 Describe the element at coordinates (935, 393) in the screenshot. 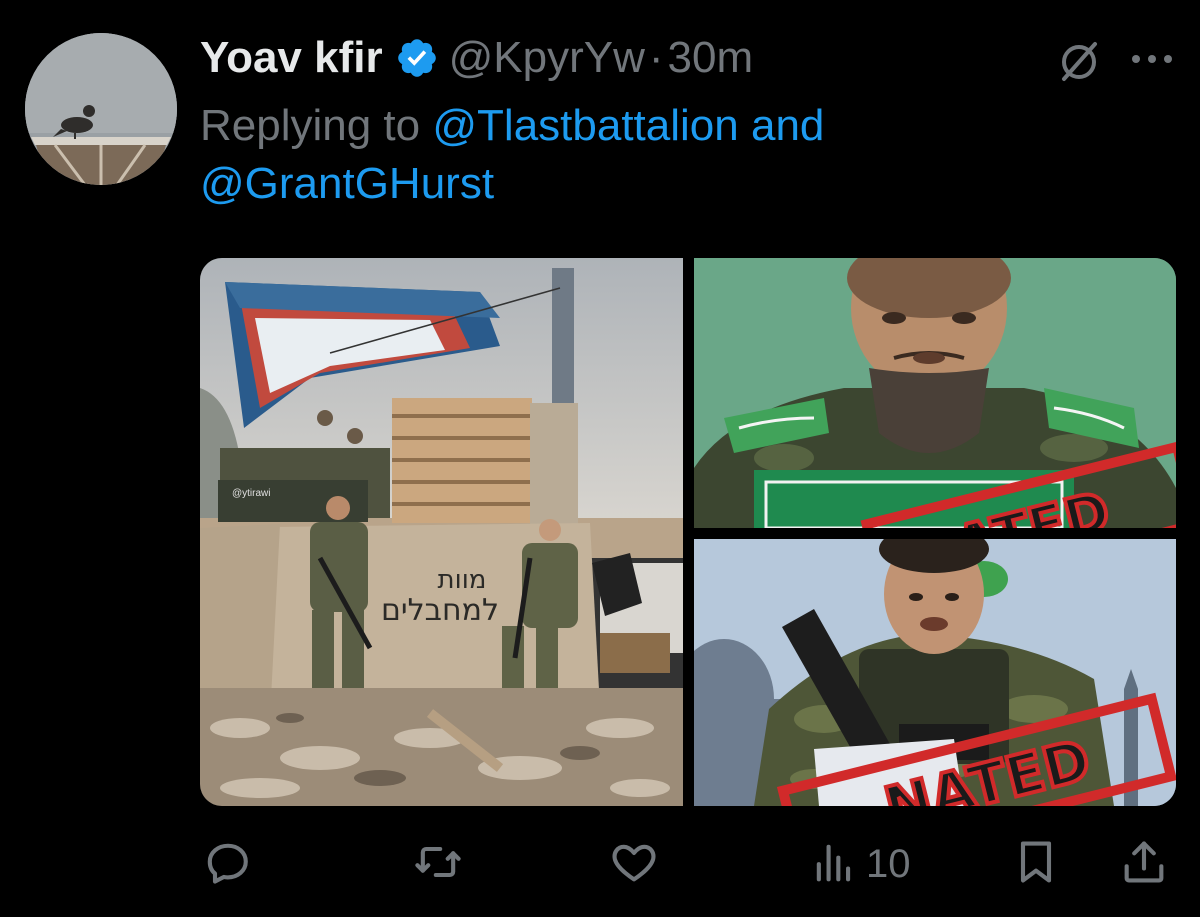

I see `photo-top-right: ATED` at that location.